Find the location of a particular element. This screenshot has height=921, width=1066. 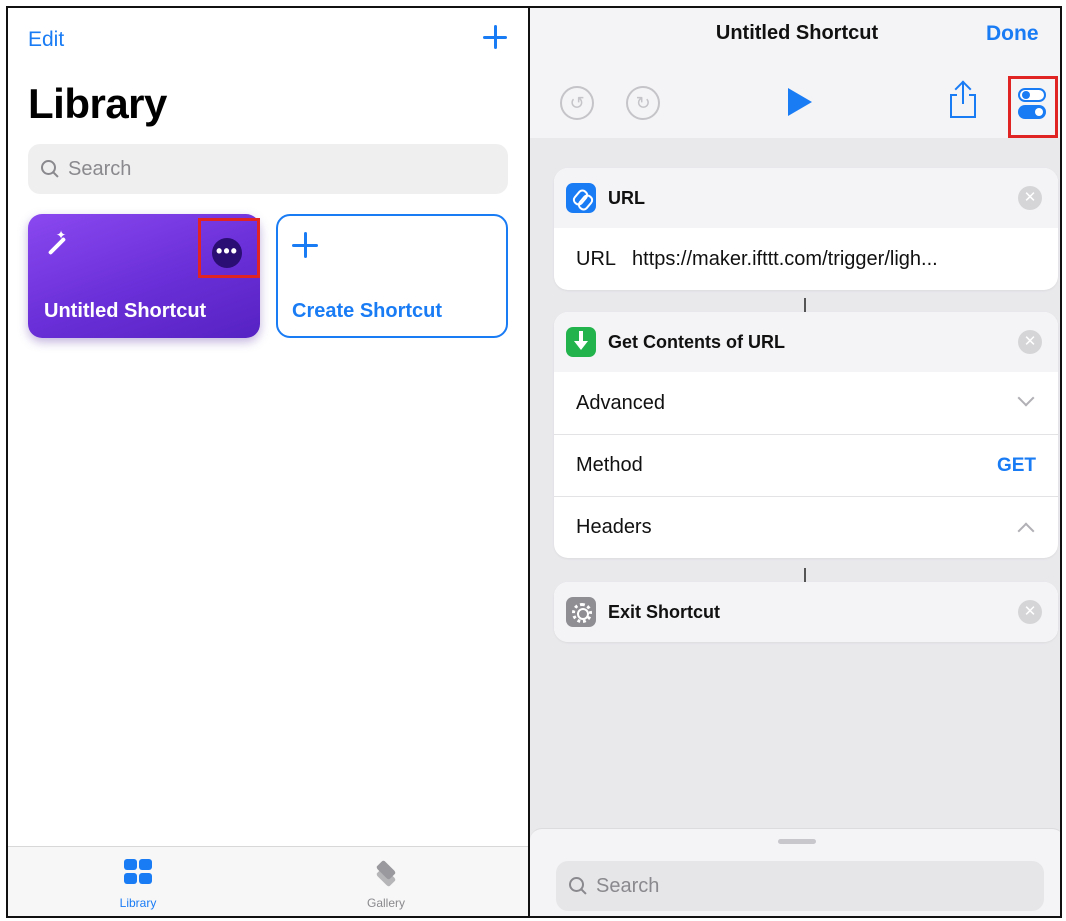

method-row: Method GET is located at coordinates (806, 465).